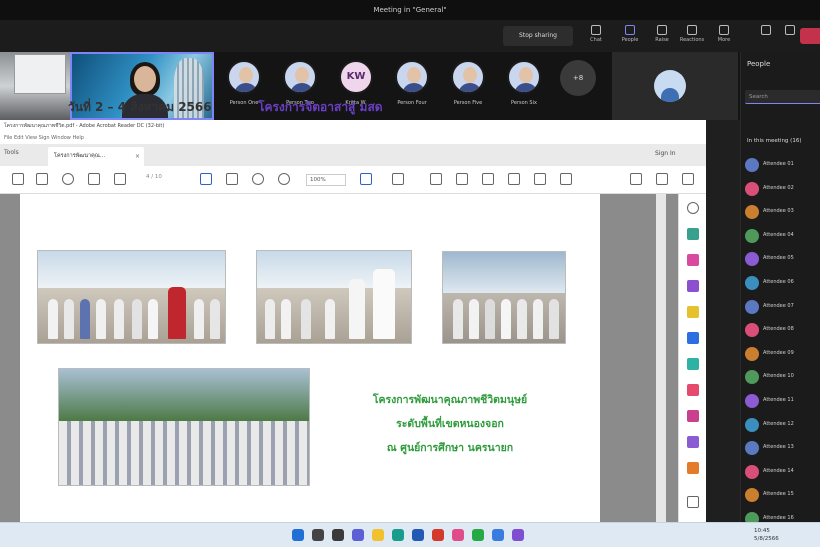 The height and width of the screenshot is (547, 820). Describe the element at coordinates (518, 535) in the screenshot. I see `app2-icon` at that location.